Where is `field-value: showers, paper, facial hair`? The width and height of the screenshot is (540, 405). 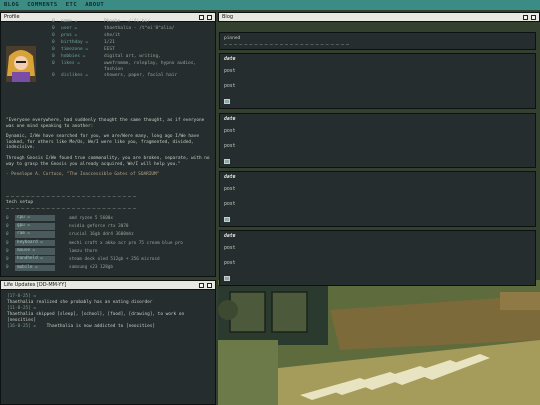 field-value: showers, paper, facial hair is located at coordinates (141, 76).